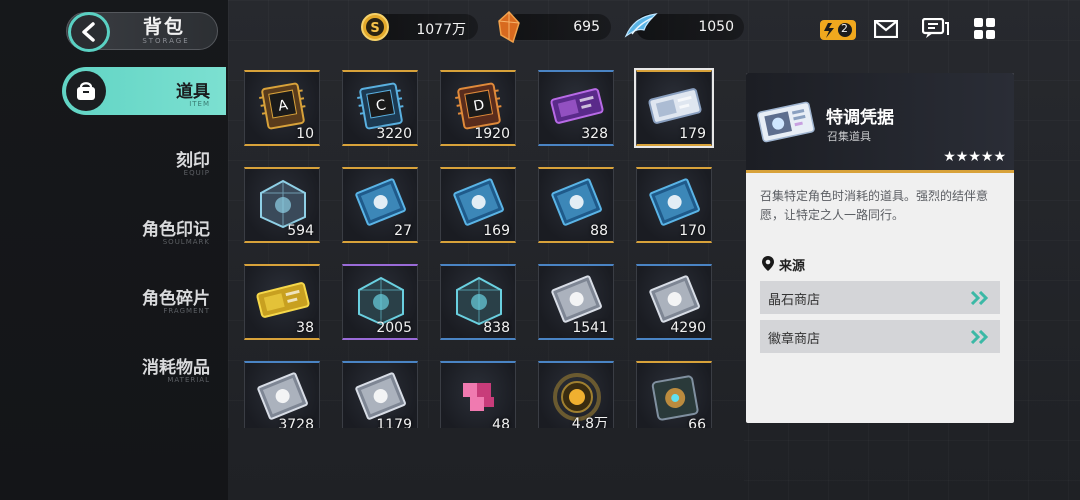  I want to click on item-count: 838, so click(496, 328).